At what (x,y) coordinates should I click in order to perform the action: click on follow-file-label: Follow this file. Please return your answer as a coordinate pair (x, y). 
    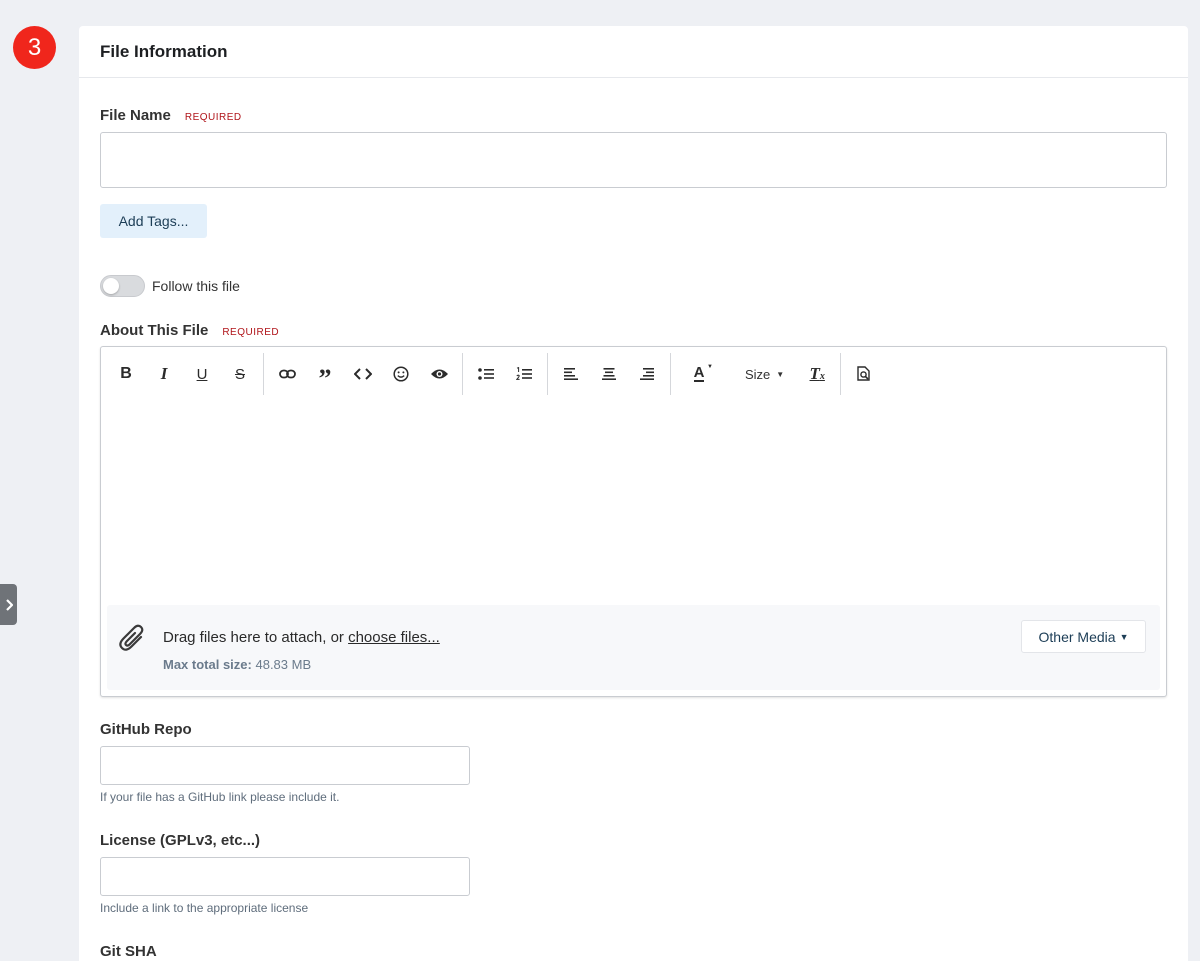
    Looking at the image, I should click on (196, 286).